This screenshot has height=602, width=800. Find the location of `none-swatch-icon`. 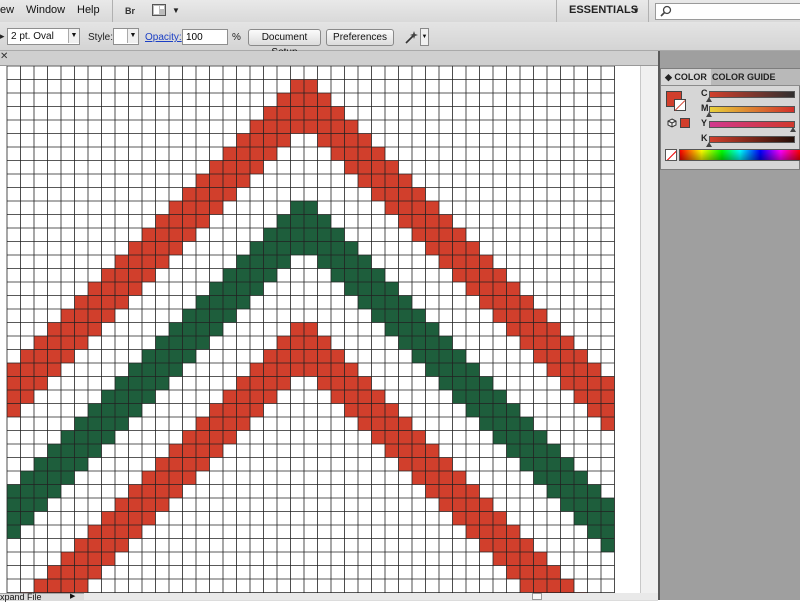

none-swatch-icon is located at coordinates (671, 155).